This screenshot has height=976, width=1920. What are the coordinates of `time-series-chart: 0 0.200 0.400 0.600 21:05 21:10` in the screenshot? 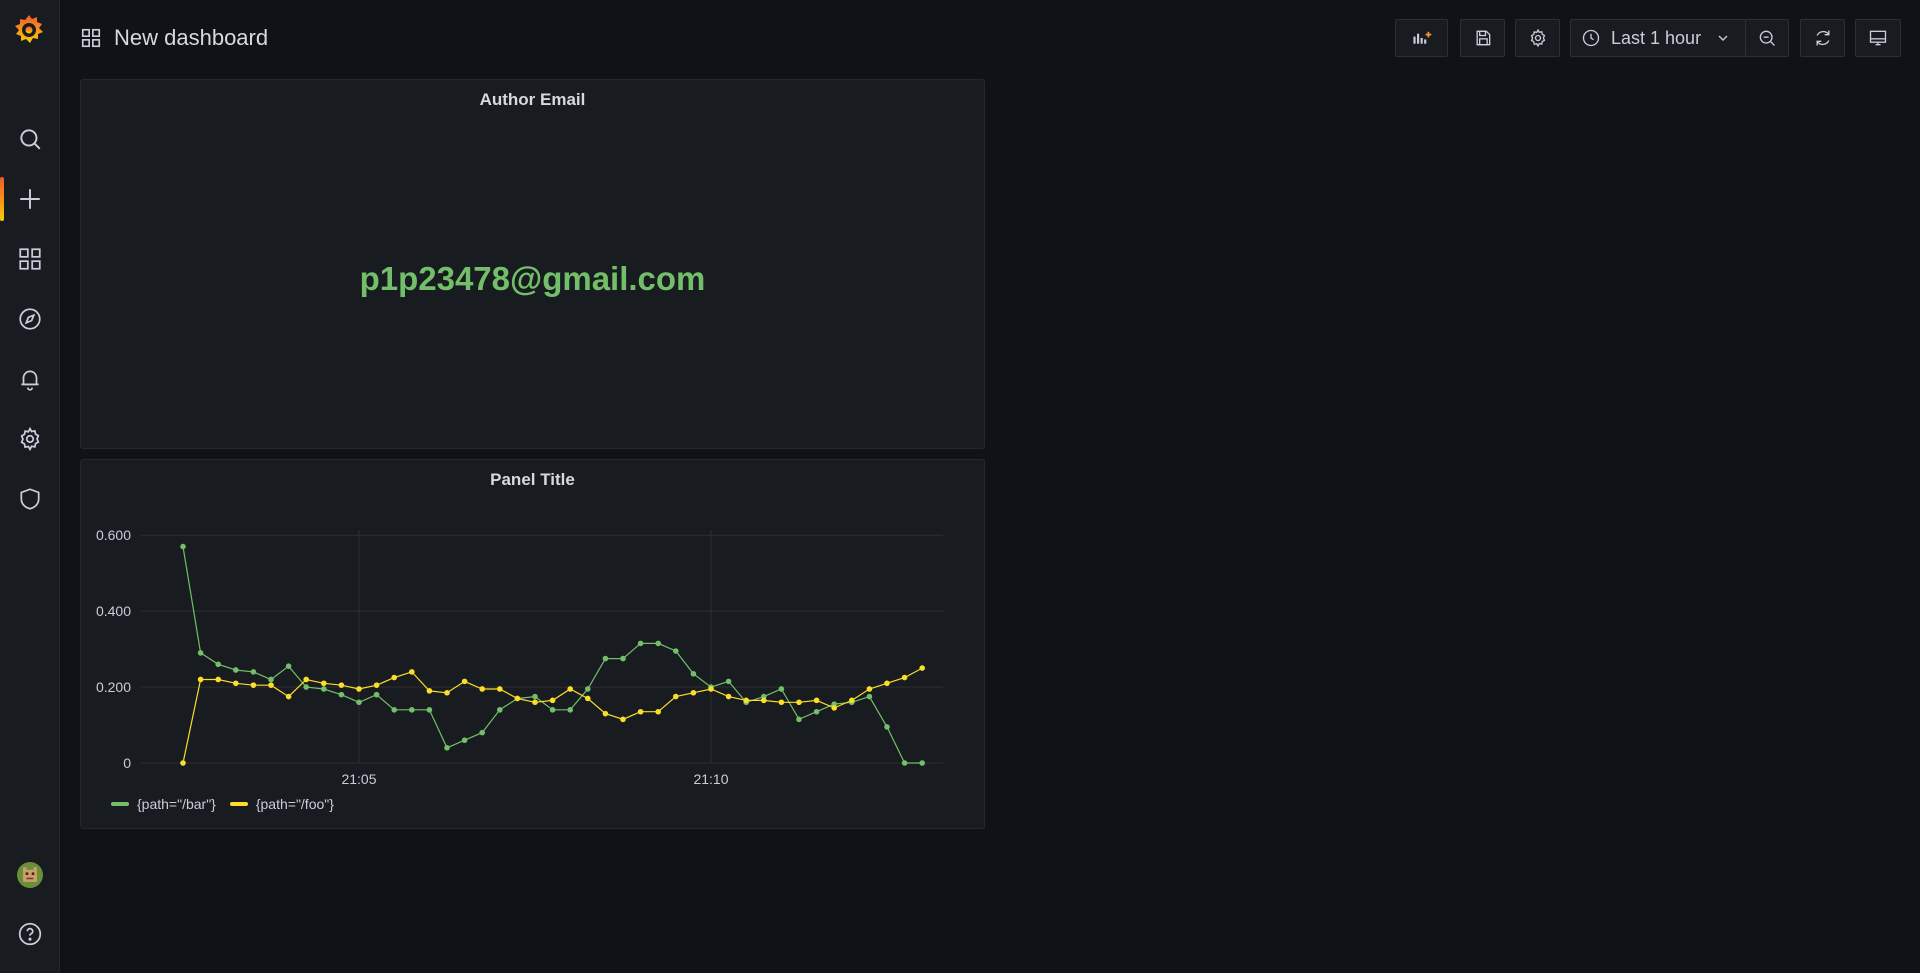 It's located at (519, 657).